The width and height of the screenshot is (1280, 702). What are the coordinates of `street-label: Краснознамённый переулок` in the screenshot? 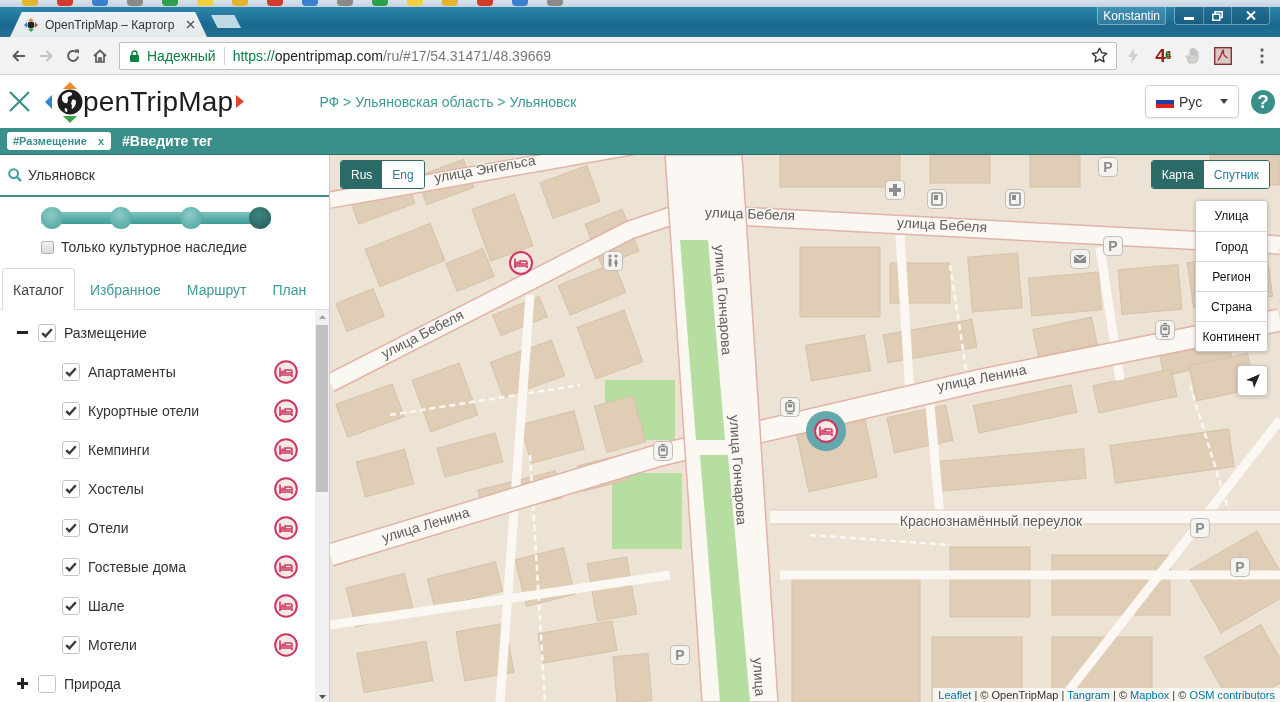 It's located at (991, 520).